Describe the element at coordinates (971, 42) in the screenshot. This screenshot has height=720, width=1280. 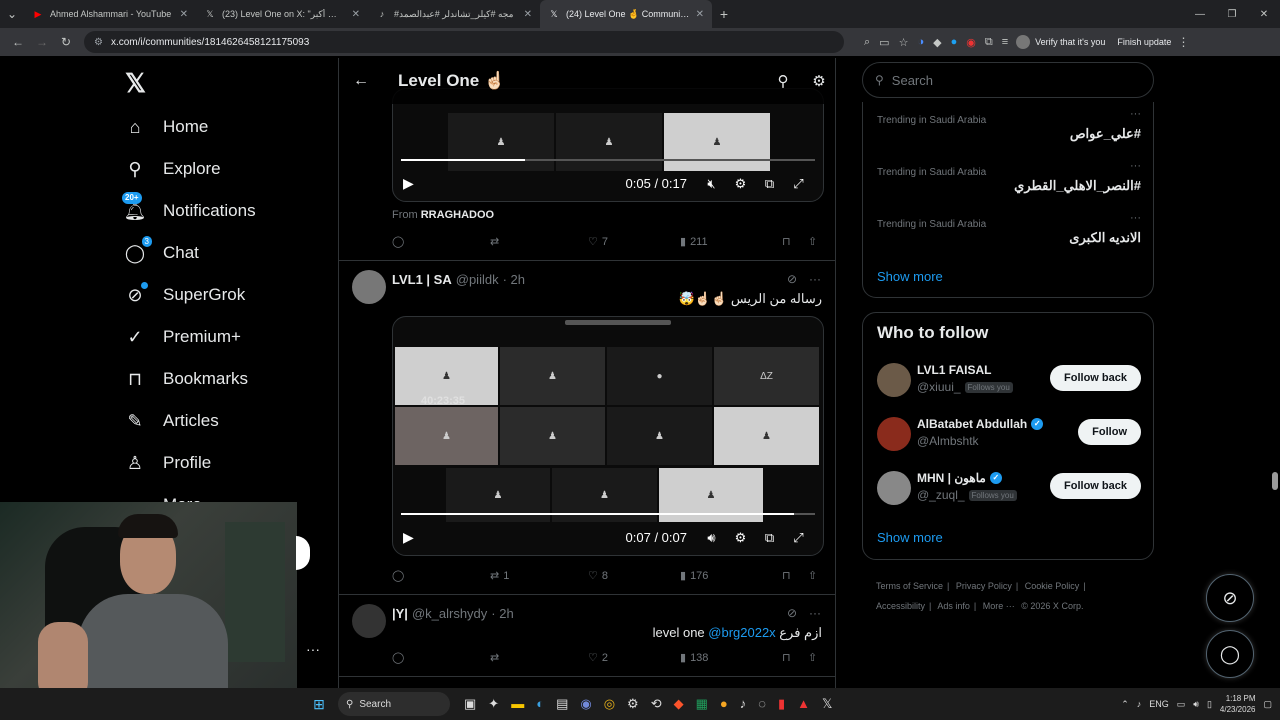
I see `extension-icon: ◉` at that location.